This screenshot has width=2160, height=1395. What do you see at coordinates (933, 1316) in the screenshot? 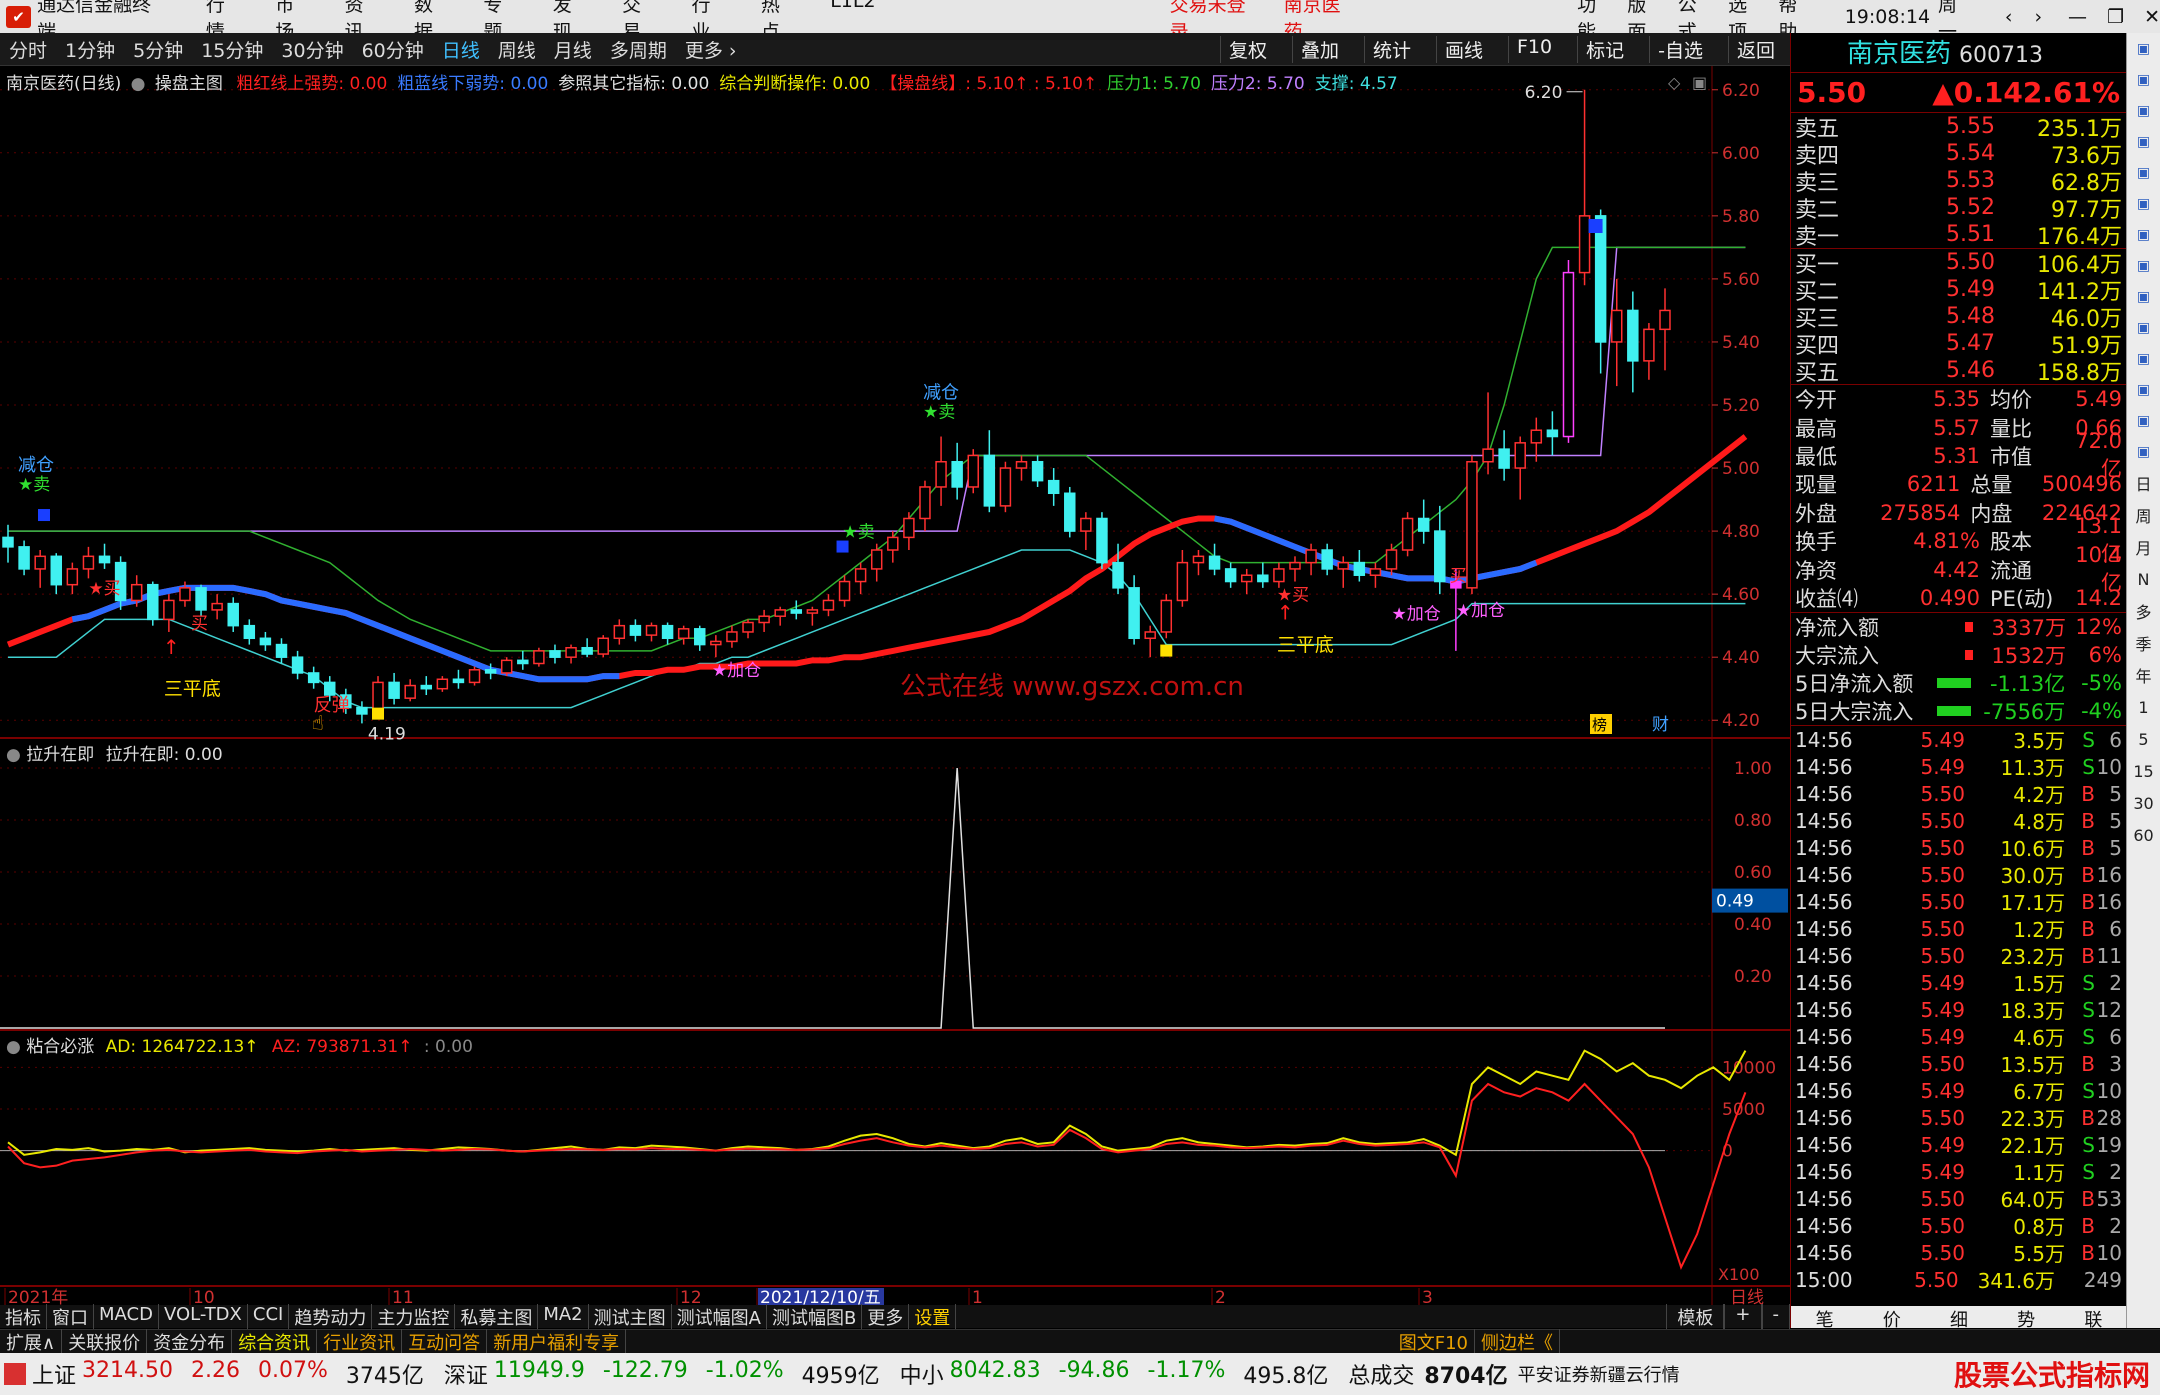
I see `indicator-tab-13: 设置` at bounding box center [933, 1316].